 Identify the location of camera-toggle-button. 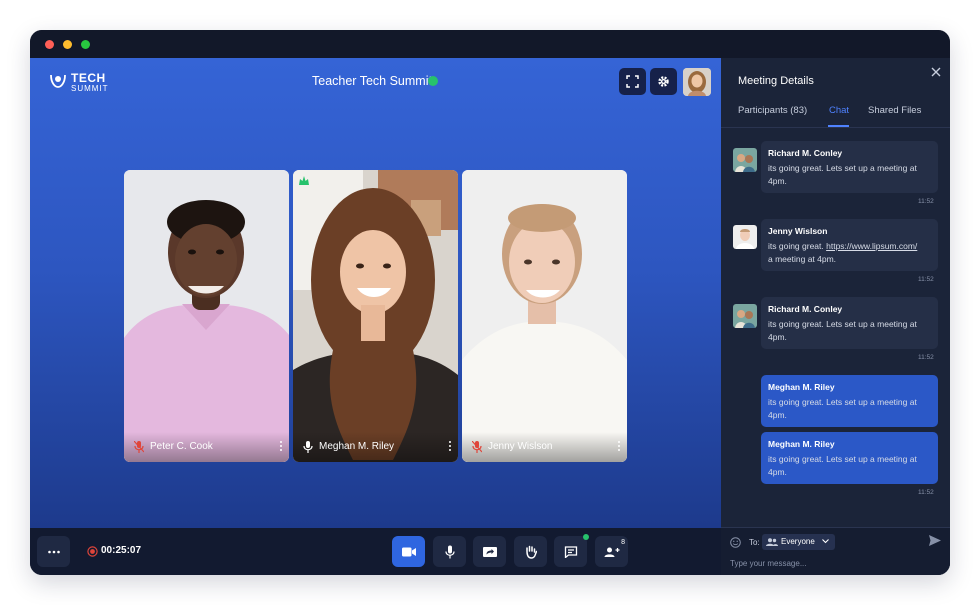
(408, 551).